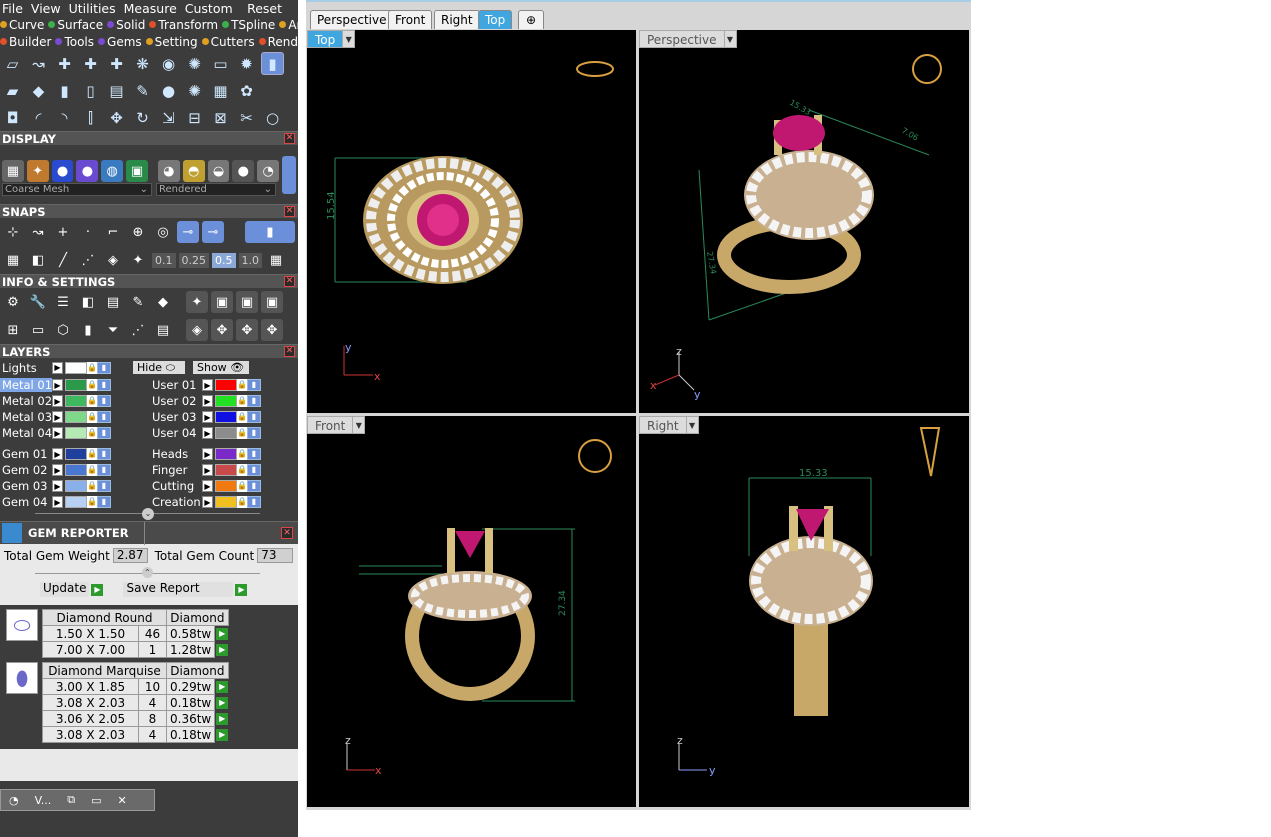  What do you see at coordinates (90, 90) in the screenshot?
I see `paper-tool-icon: ▯` at bounding box center [90, 90].